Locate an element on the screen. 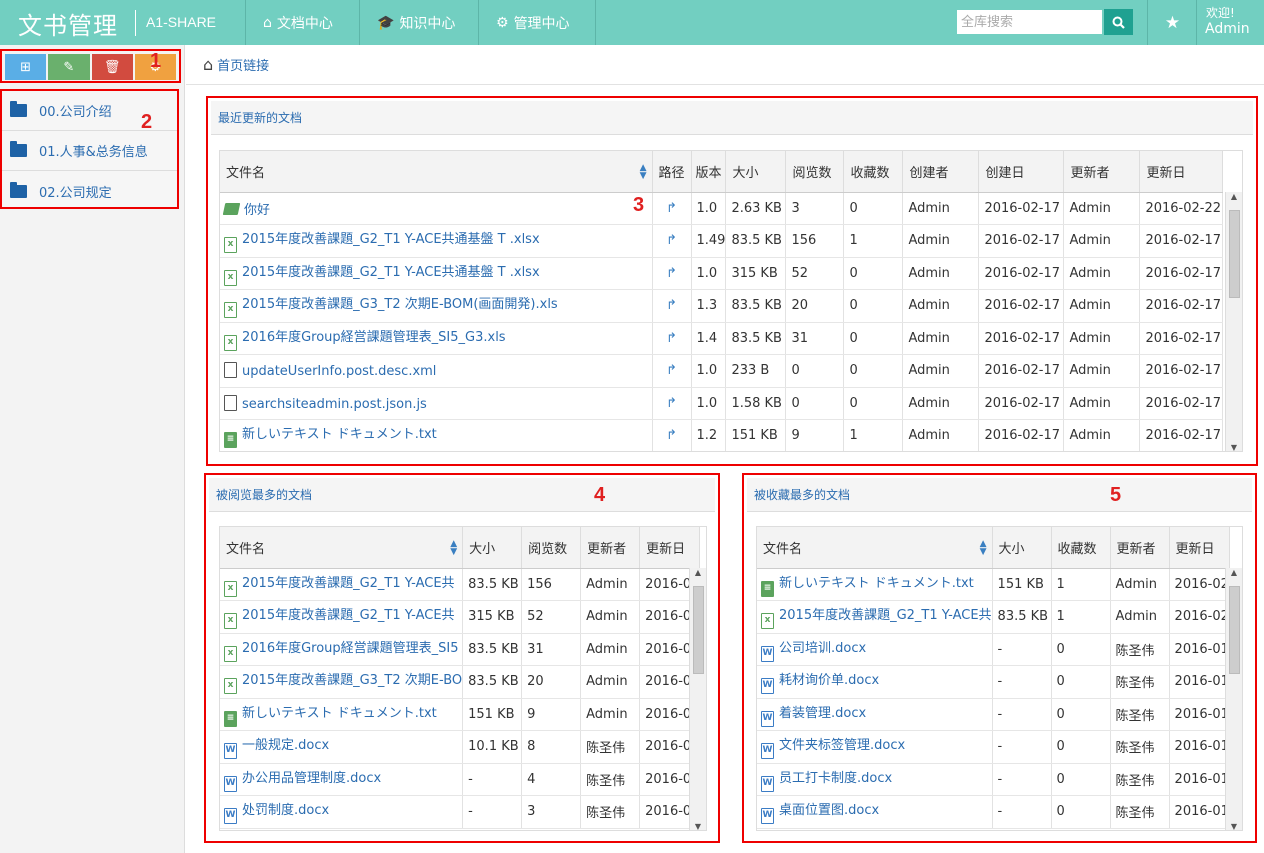 The height and width of the screenshot is (853, 1264). file-name-cell: W 办公用品管理制度.docx is located at coordinates (342, 779).